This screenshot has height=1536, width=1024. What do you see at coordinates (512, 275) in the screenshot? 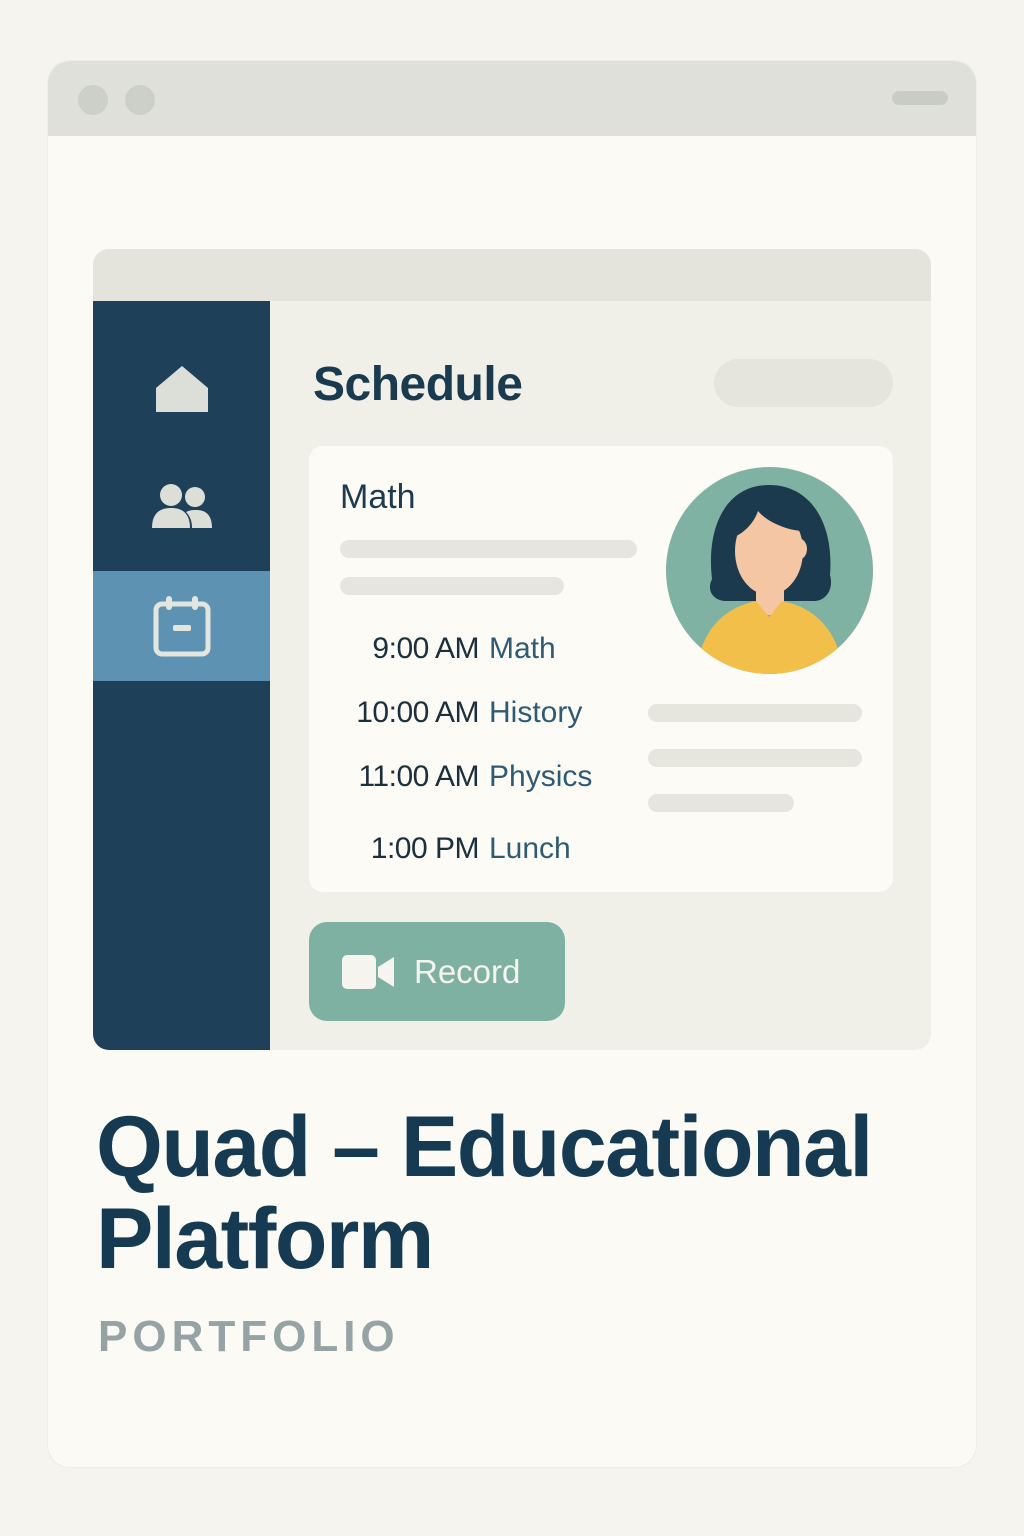
I see `app-topbar` at bounding box center [512, 275].